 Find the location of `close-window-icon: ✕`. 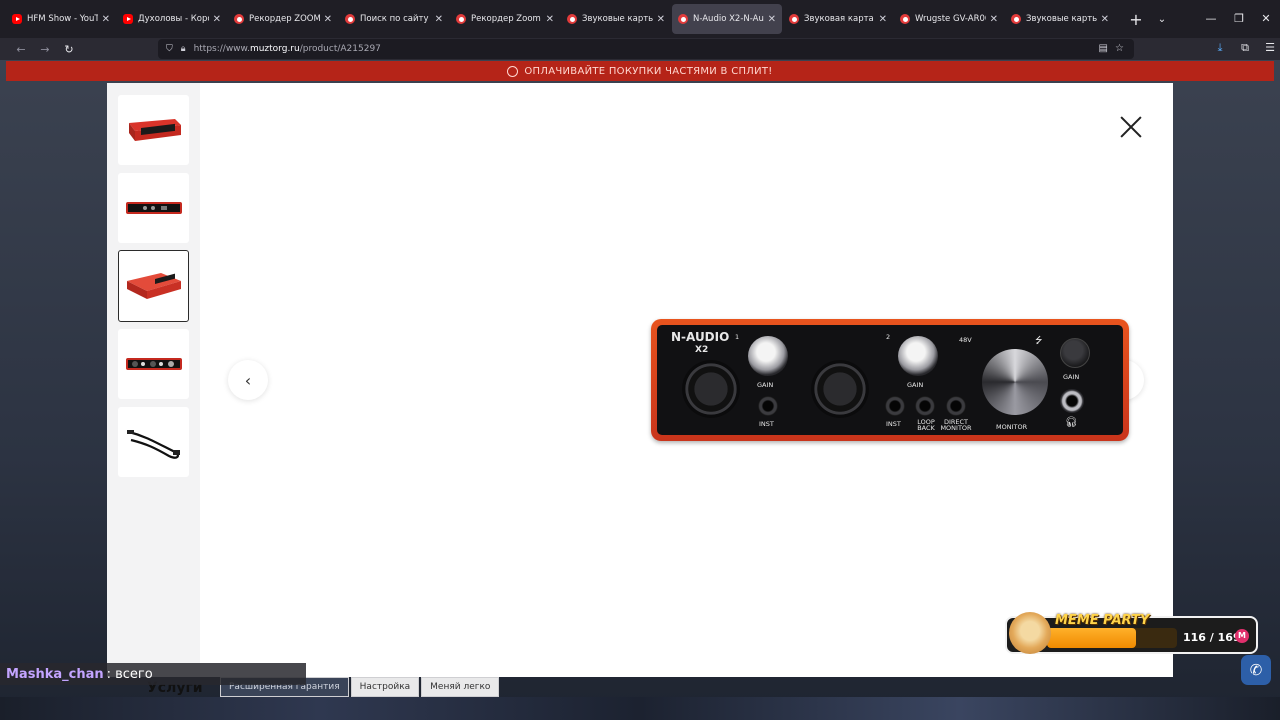

close-window-icon: ✕ is located at coordinates (1266, 18).